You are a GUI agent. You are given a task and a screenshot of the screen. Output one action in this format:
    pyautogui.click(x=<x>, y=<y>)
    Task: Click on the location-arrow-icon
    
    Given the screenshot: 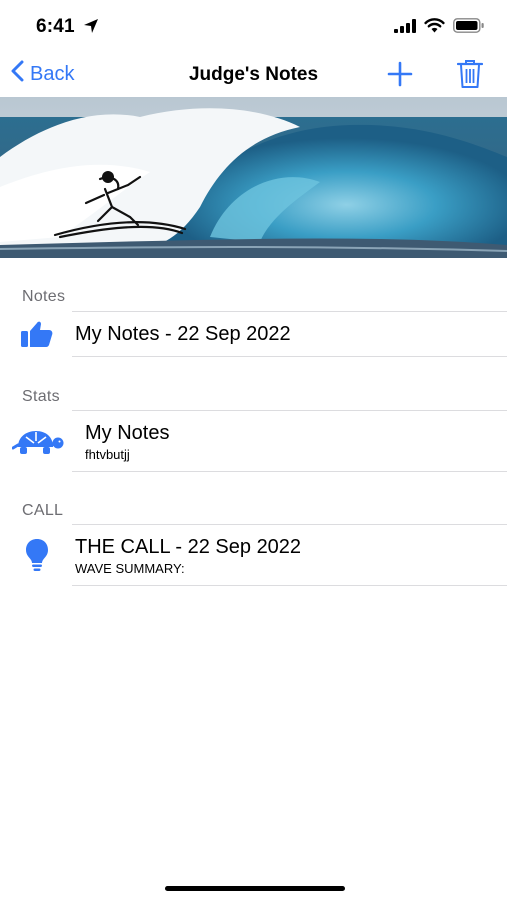 What is the action you would take?
    pyautogui.click(x=91, y=28)
    